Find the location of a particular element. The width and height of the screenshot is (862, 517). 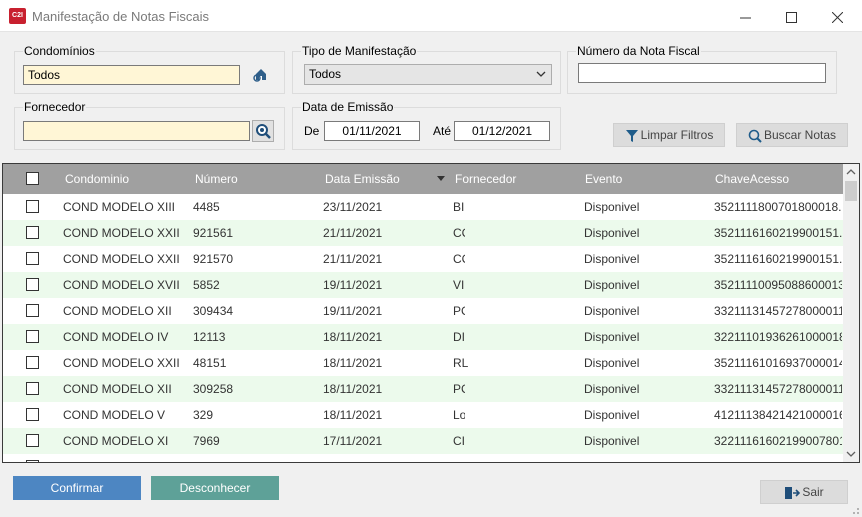

maximize-icon is located at coordinates (791, 17).